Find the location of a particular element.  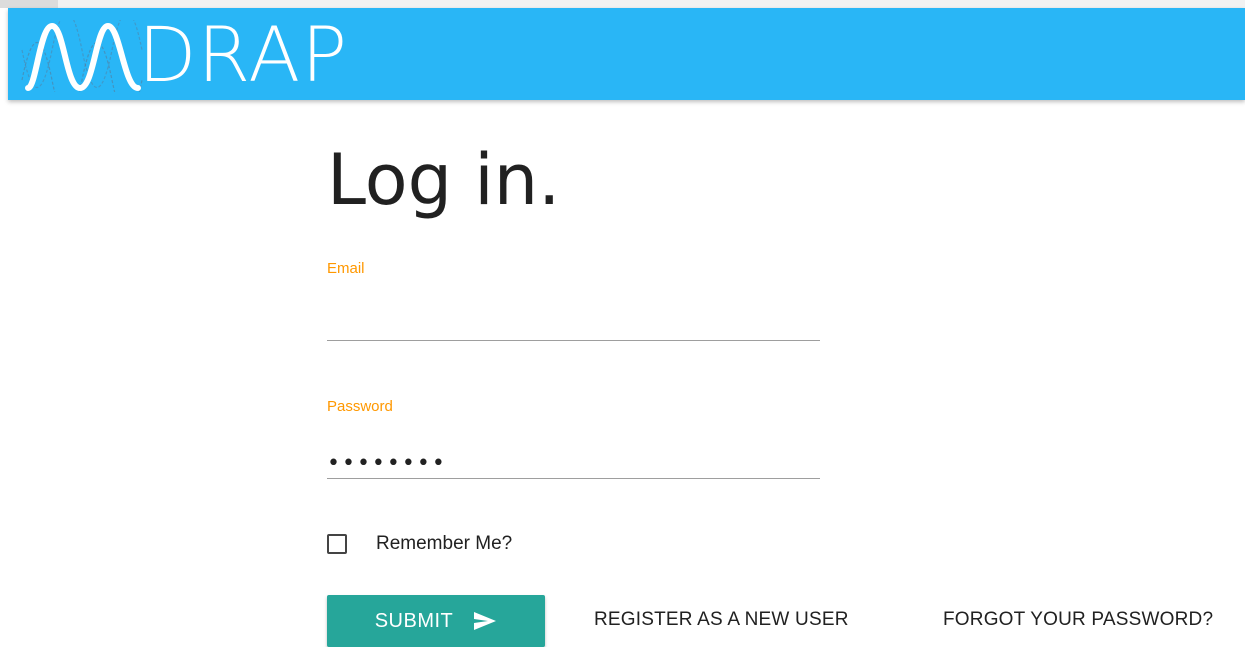

send-icon is located at coordinates (485, 621).